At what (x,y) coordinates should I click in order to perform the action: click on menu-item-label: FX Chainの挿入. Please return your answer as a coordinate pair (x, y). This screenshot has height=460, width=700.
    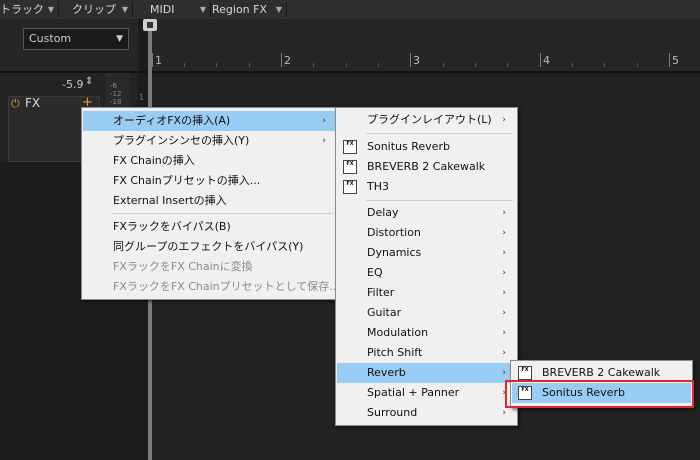
    Looking at the image, I should click on (154, 160).